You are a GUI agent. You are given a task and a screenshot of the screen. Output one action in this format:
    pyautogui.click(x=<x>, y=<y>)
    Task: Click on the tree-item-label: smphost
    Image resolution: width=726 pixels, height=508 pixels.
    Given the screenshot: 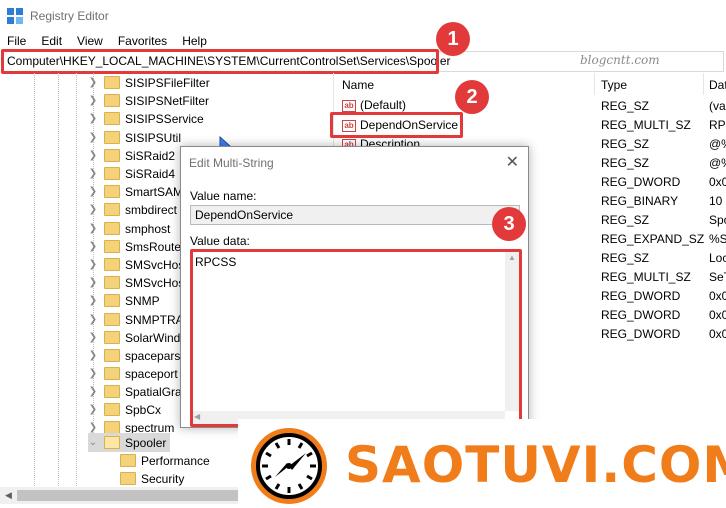 What is the action you would take?
    pyautogui.click(x=148, y=228)
    